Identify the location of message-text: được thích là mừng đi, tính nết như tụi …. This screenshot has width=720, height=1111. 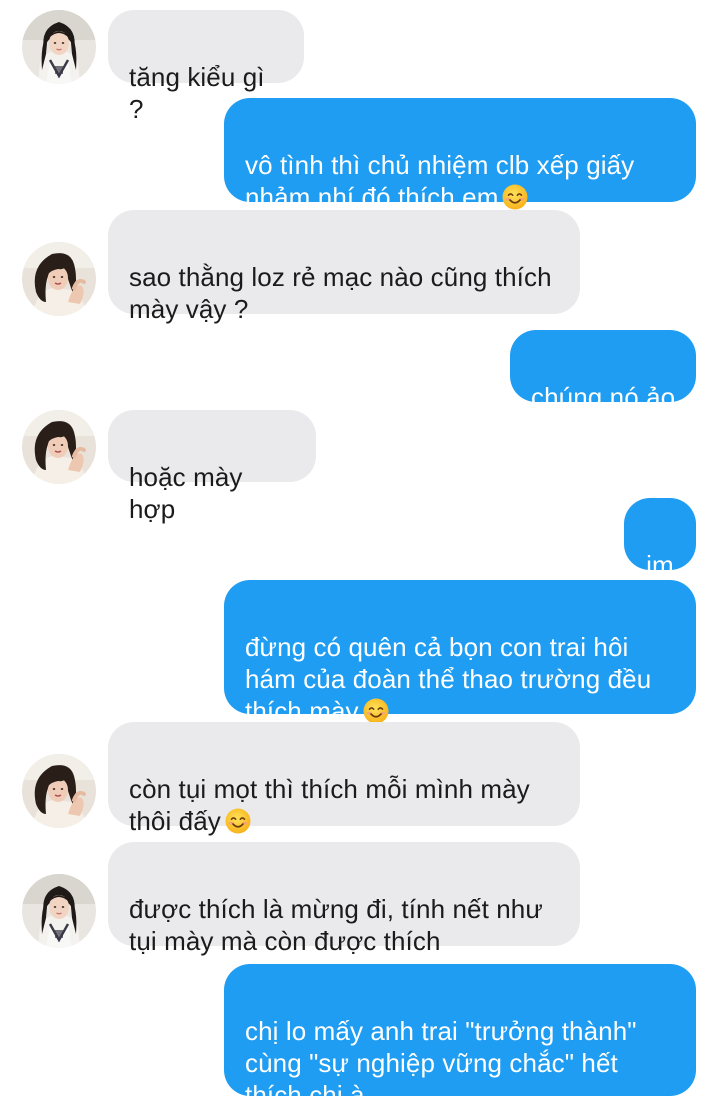
(336, 925).